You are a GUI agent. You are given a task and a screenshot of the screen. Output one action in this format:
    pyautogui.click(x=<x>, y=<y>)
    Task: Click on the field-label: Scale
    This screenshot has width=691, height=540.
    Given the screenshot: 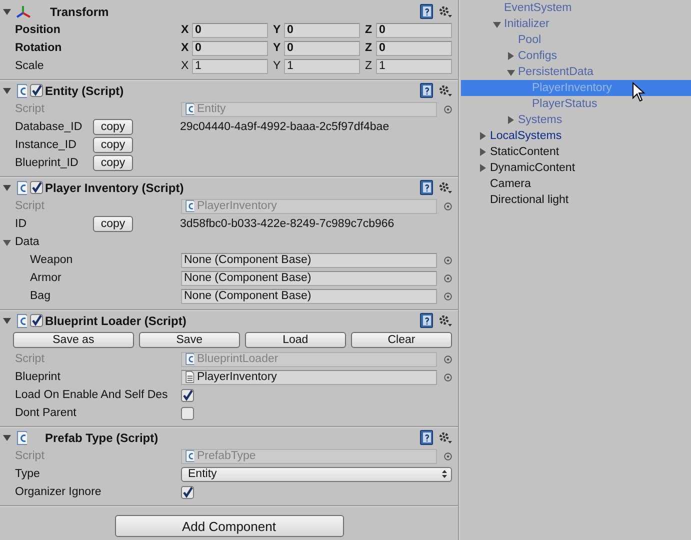 What is the action you would take?
    pyautogui.click(x=30, y=66)
    